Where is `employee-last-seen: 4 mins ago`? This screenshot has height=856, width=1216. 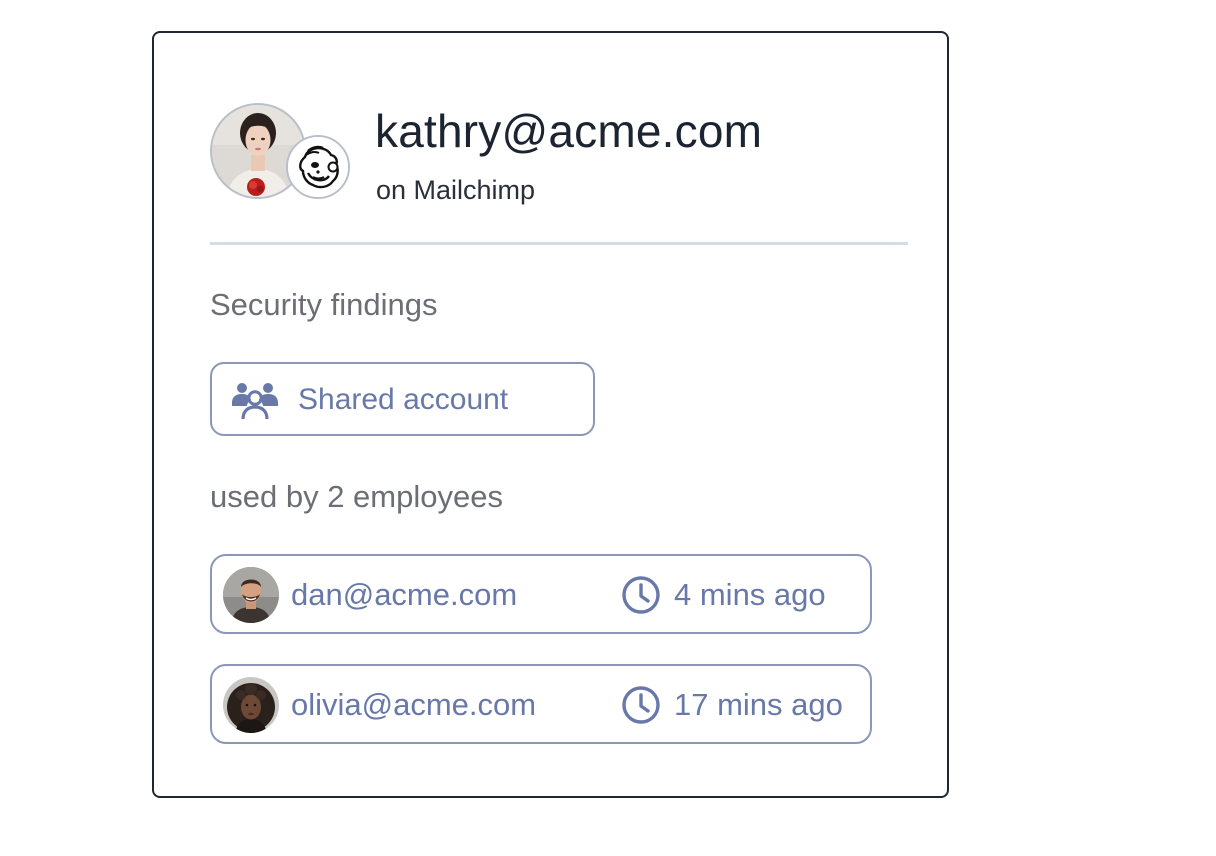
employee-last-seen: 4 mins ago is located at coordinates (750, 594).